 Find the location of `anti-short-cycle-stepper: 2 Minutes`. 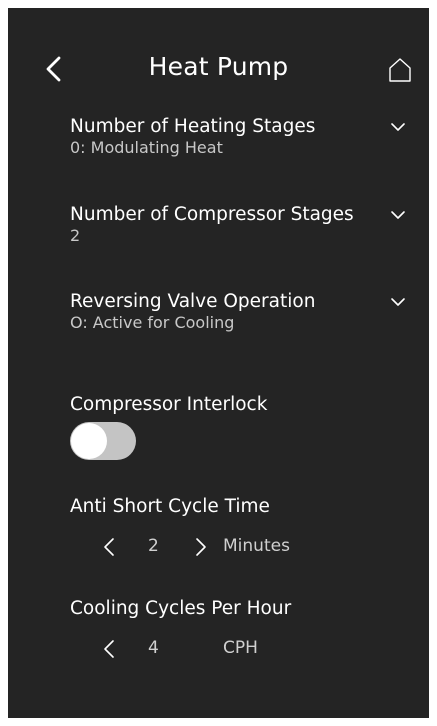

anti-short-cycle-stepper: 2 Minutes is located at coordinates (230, 548).